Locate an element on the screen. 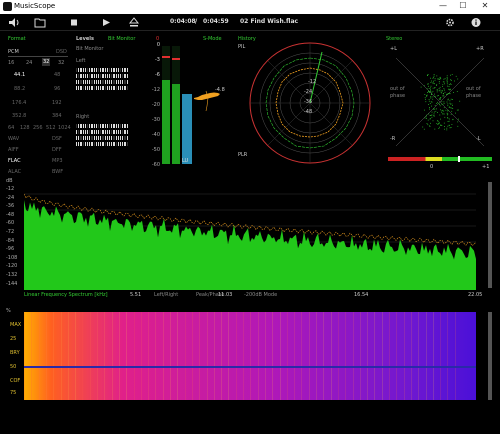 The width and height of the screenshot is (500, 434). opt-left-right: Left/Right is located at coordinates (166, 295).